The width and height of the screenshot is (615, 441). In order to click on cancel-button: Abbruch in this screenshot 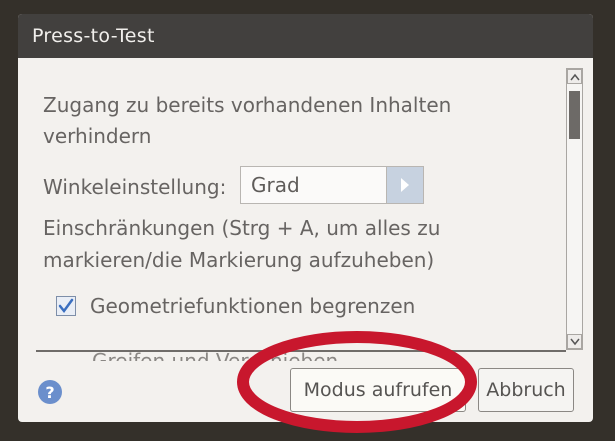, I will do `click(526, 390)`.